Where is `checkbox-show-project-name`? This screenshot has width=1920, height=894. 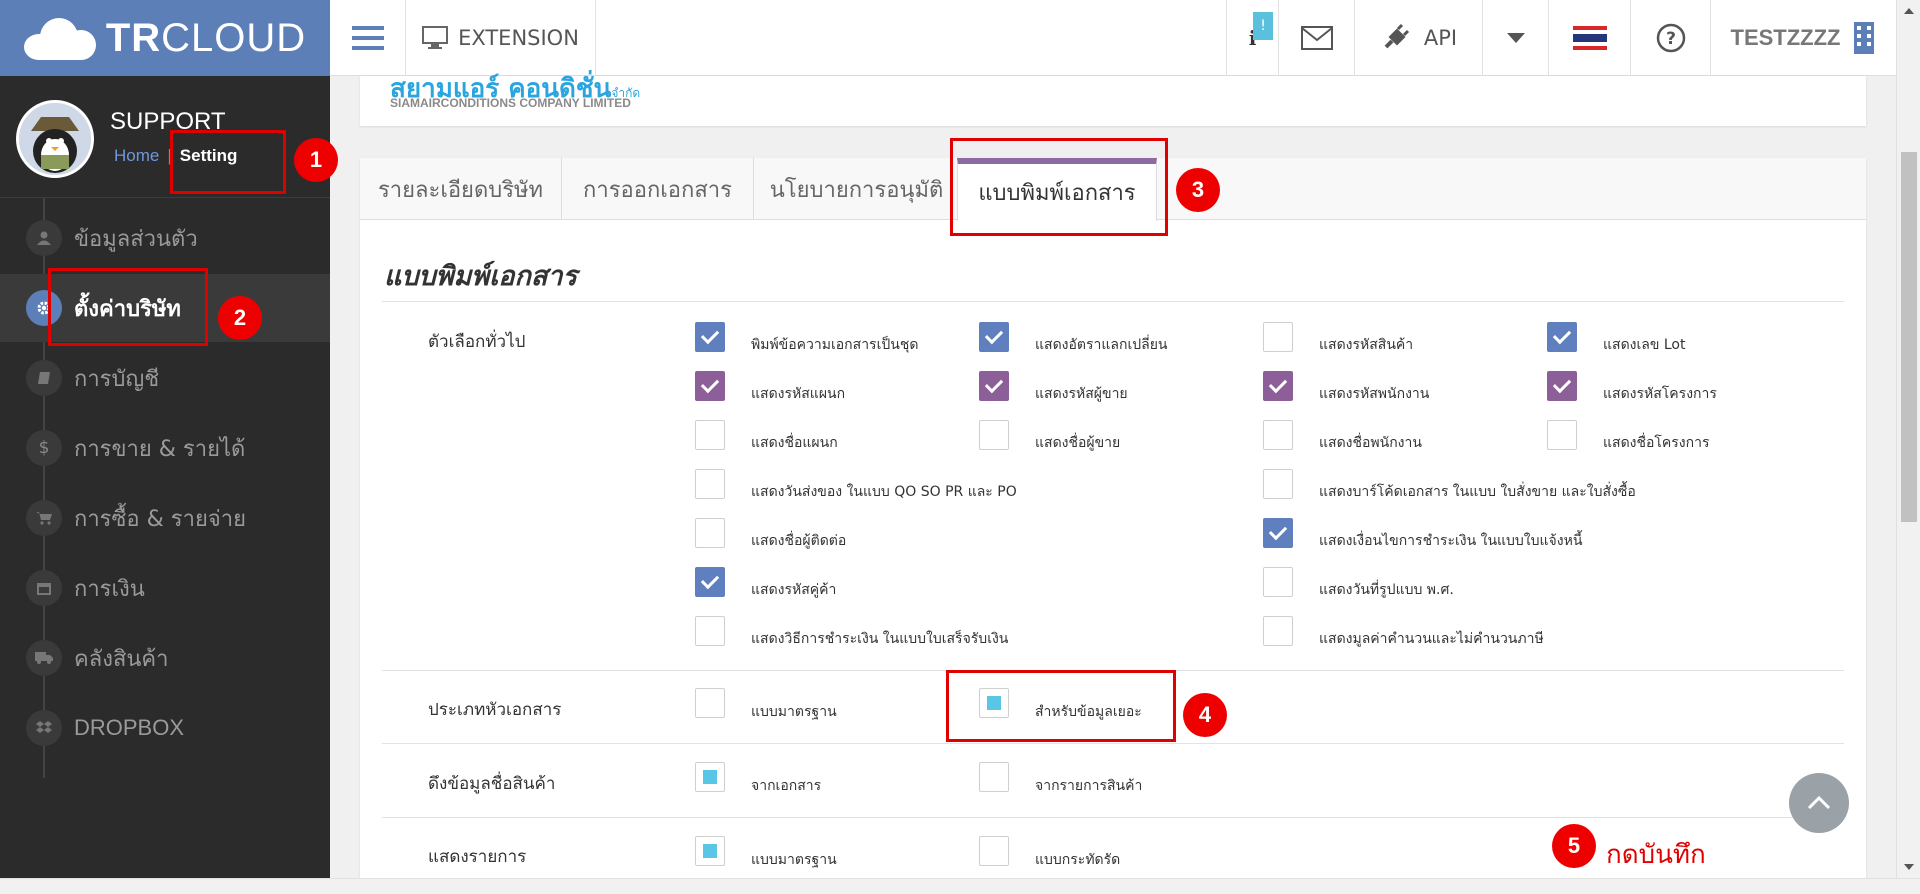 checkbox-show-project-name is located at coordinates (1562, 435).